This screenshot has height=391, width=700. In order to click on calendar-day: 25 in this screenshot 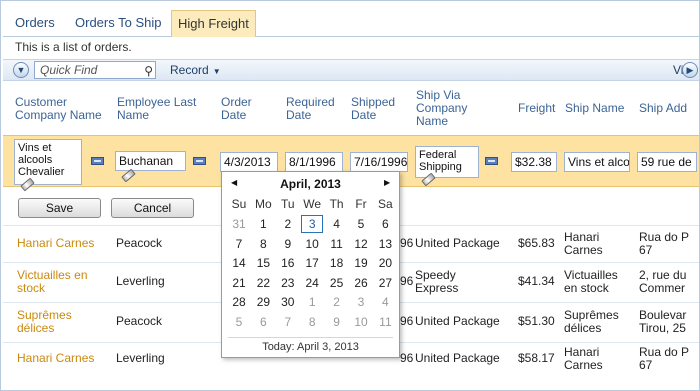, I will do `click(337, 283)`.